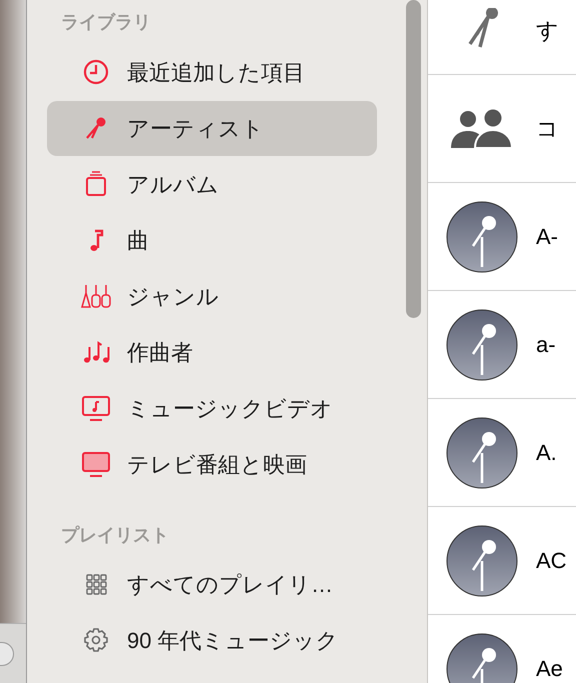  Describe the element at coordinates (138, 240) in the screenshot. I see `sidebar-item-label: 曲` at that location.